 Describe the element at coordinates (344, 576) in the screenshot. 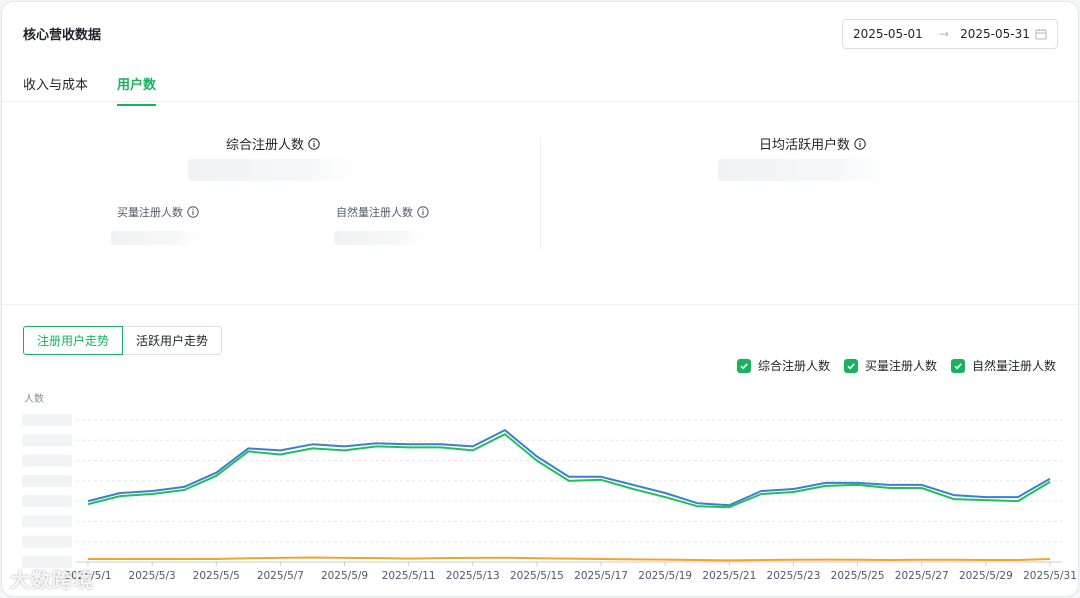

I see `x-tick-label: 2025/5/9` at that location.